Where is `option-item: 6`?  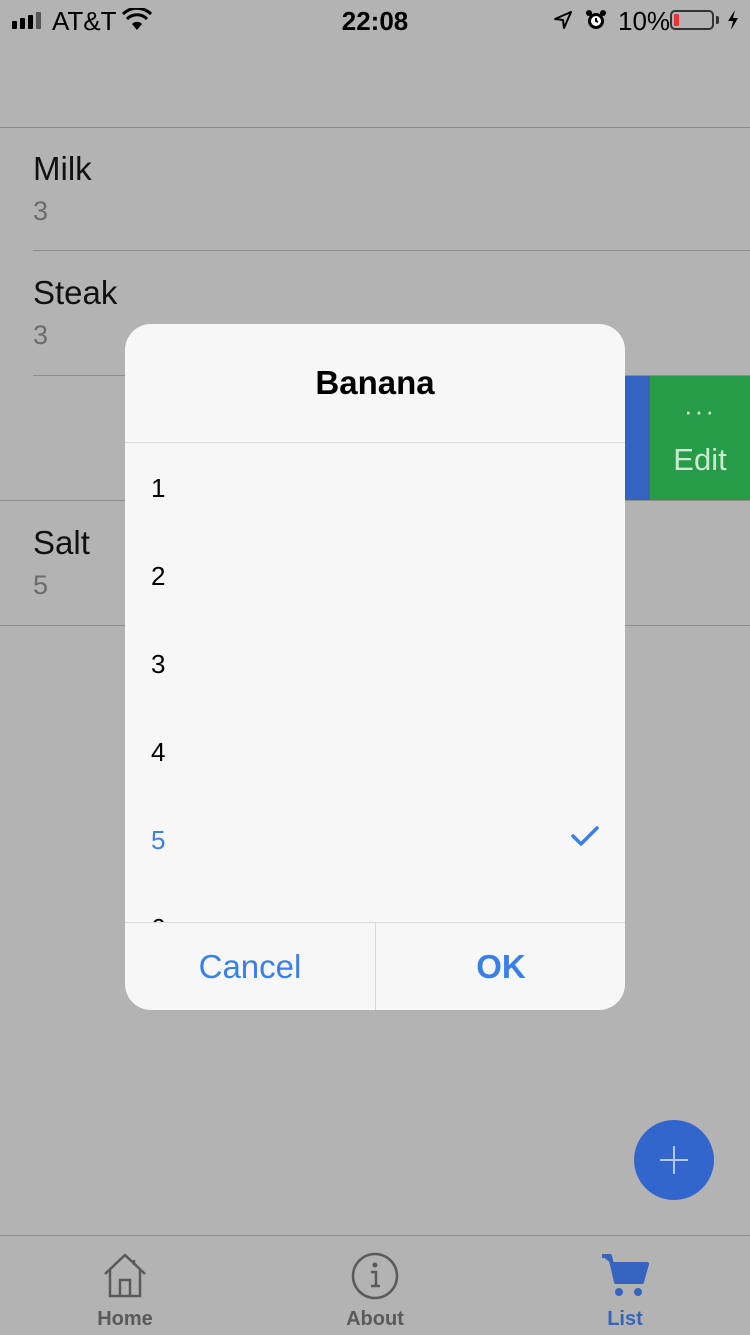
option-item: 6 is located at coordinates (375, 902).